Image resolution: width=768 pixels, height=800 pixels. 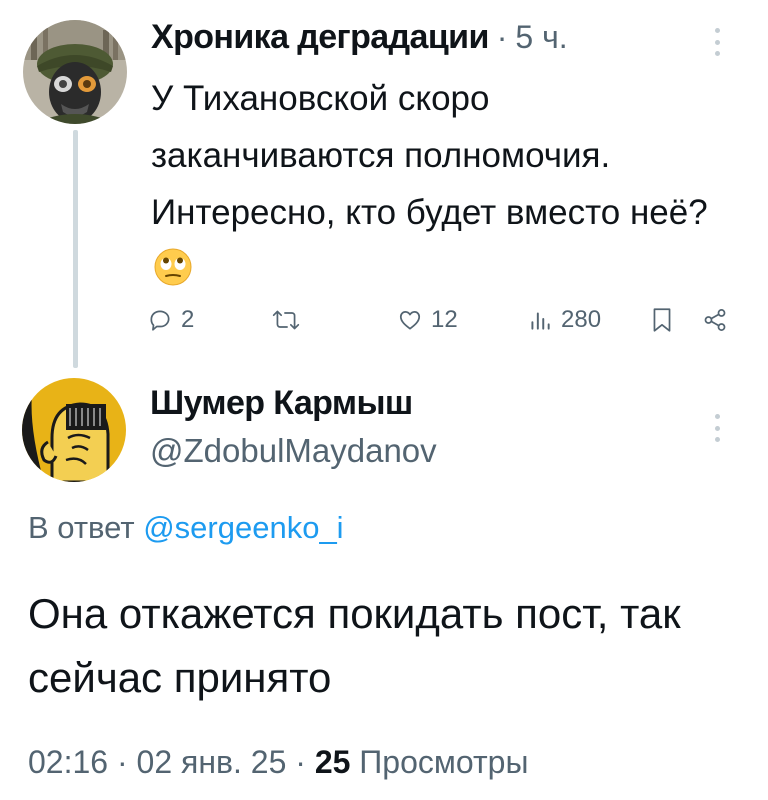 What do you see at coordinates (410, 320) in the screenshot?
I see `heart-icon` at bounding box center [410, 320].